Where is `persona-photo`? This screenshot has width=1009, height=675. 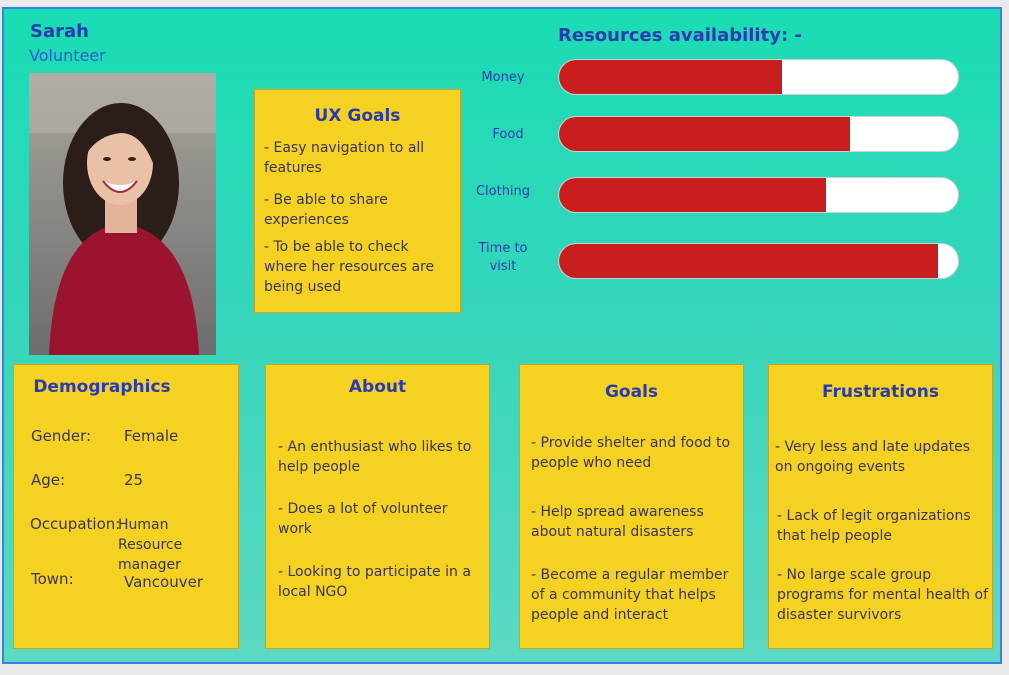
persona-photo is located at coordinates (122, 214).